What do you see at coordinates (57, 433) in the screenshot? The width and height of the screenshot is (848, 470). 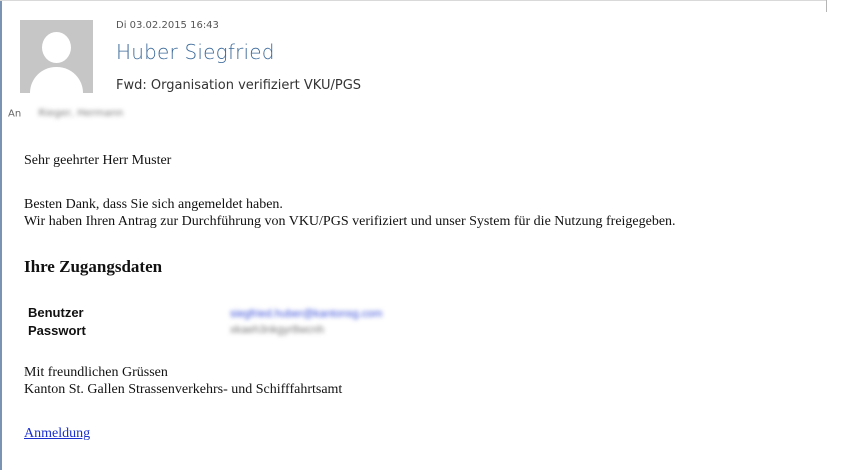 I see `login-link: Anmeldung` at bounding box center [57, 433].